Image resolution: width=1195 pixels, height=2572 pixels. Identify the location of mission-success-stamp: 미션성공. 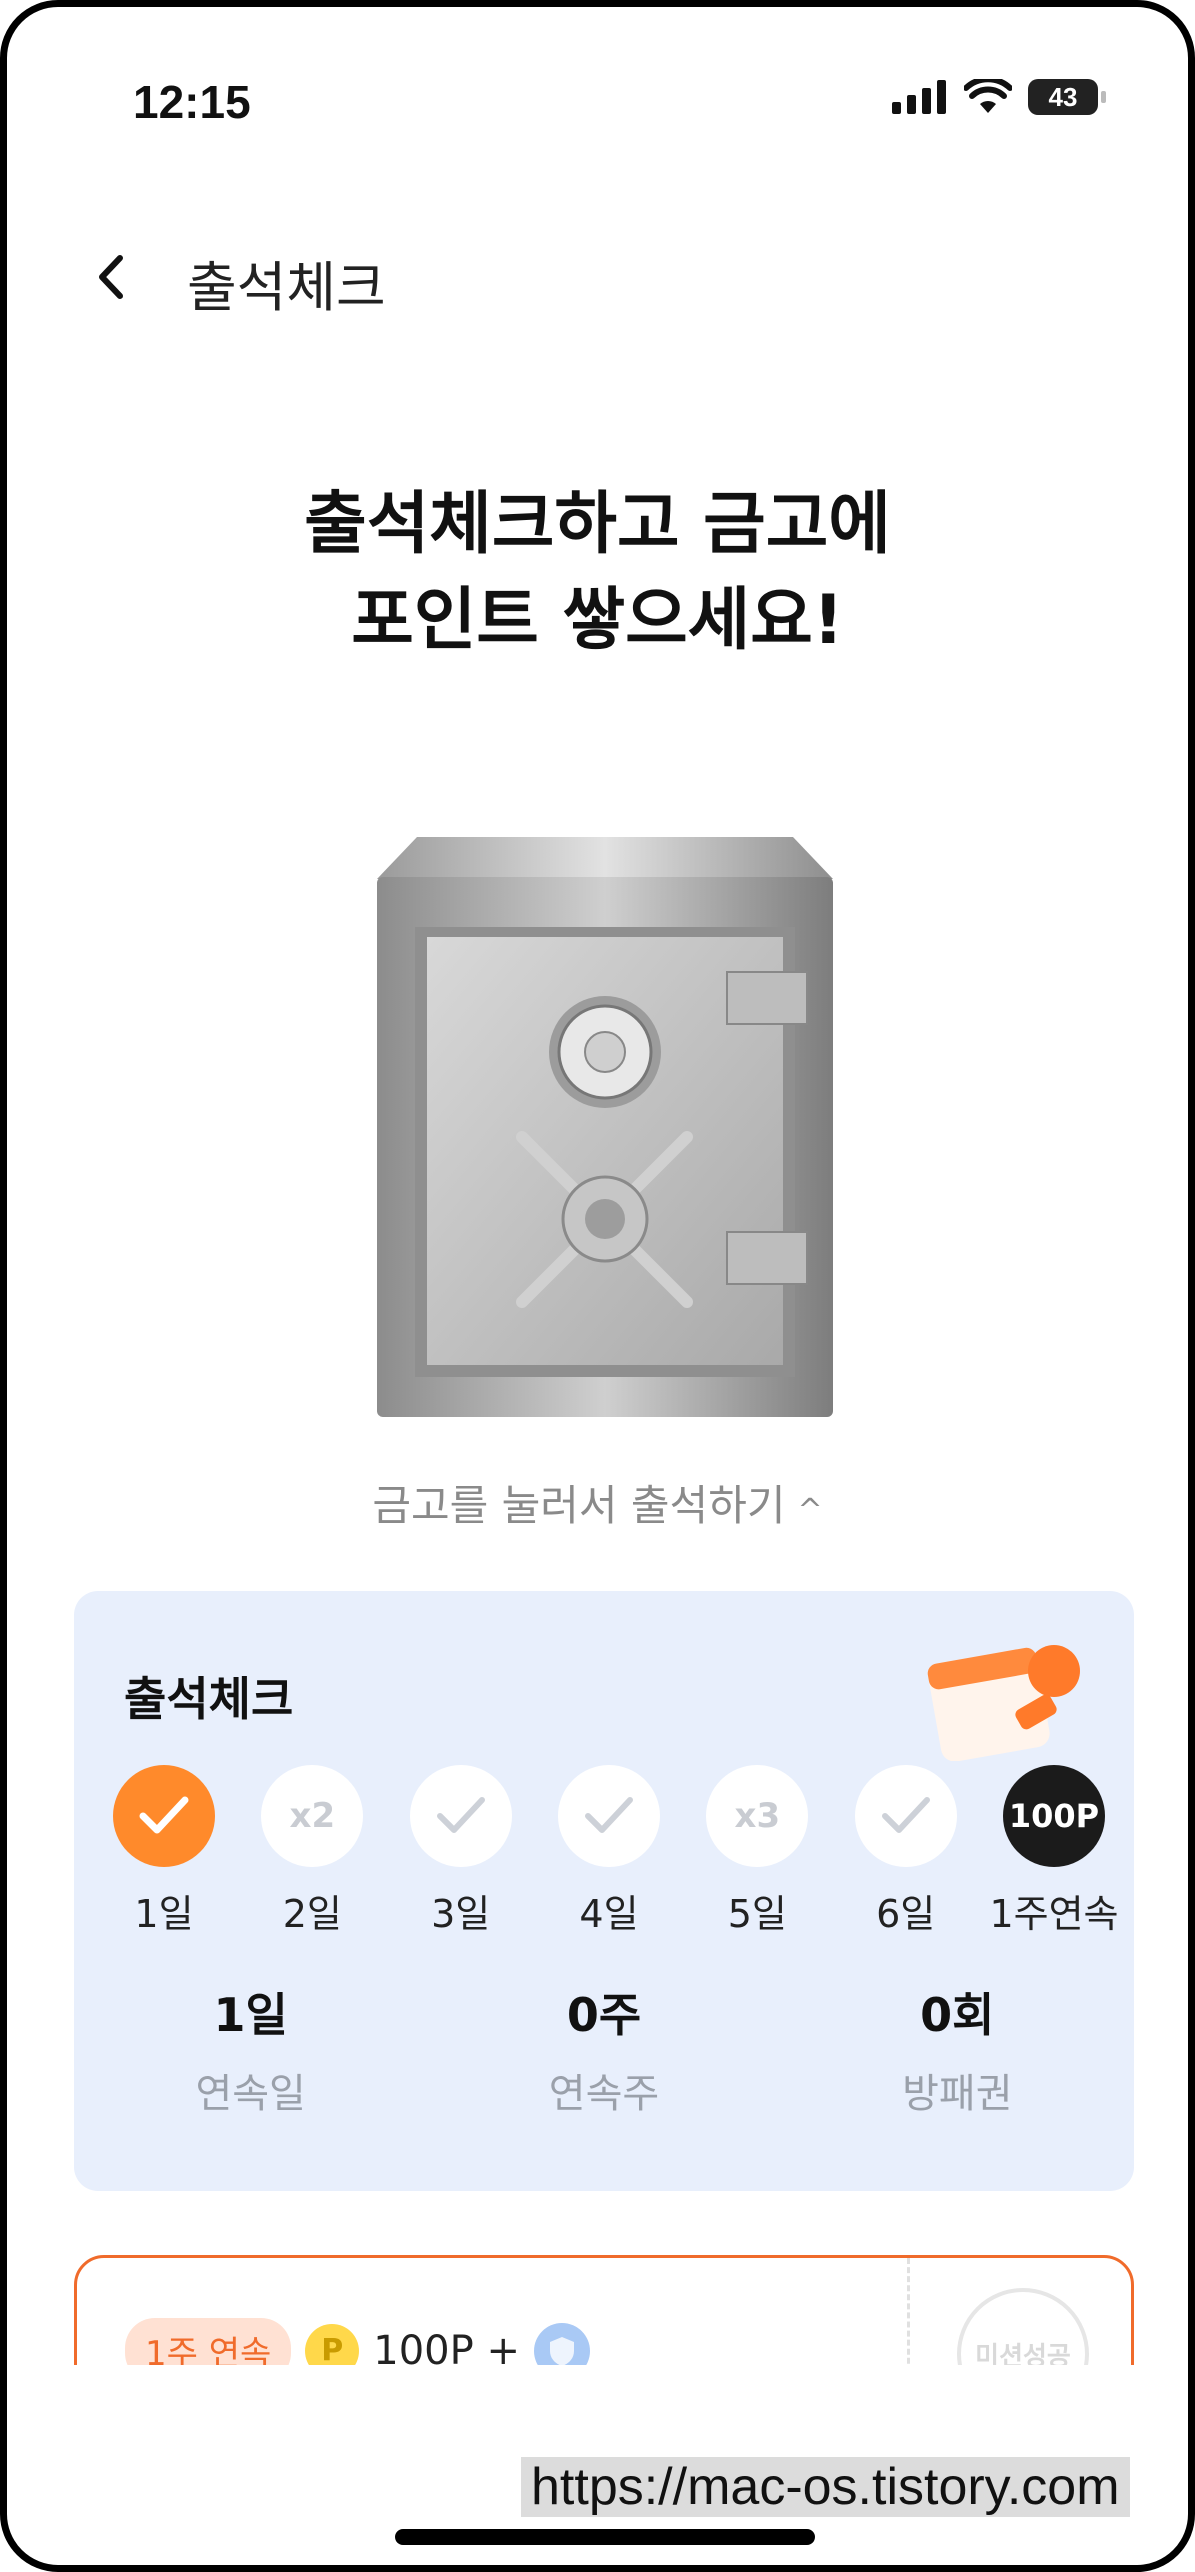
(1023, 2326).